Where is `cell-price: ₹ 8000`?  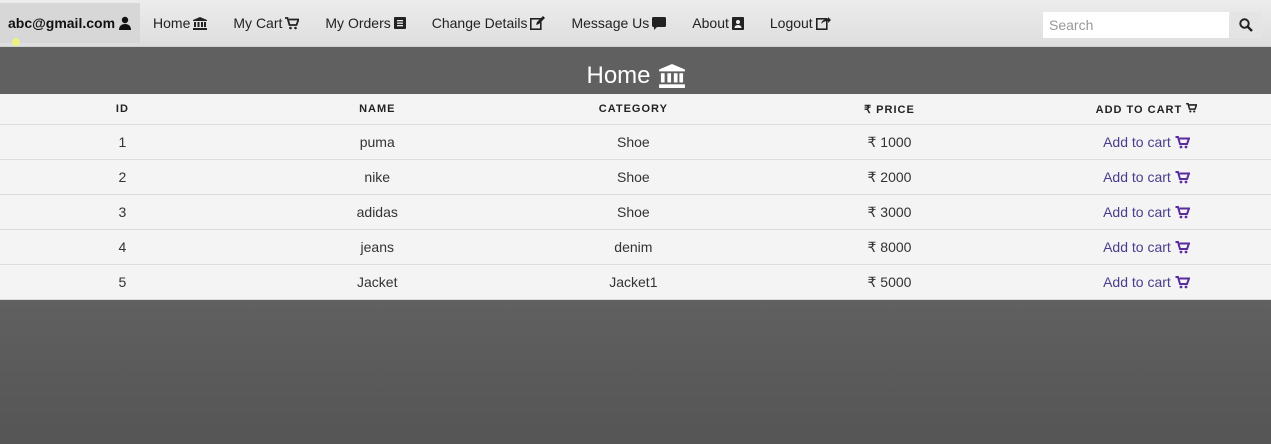 cell-price: ₹ 8000 is located at coordinates (889, 247).